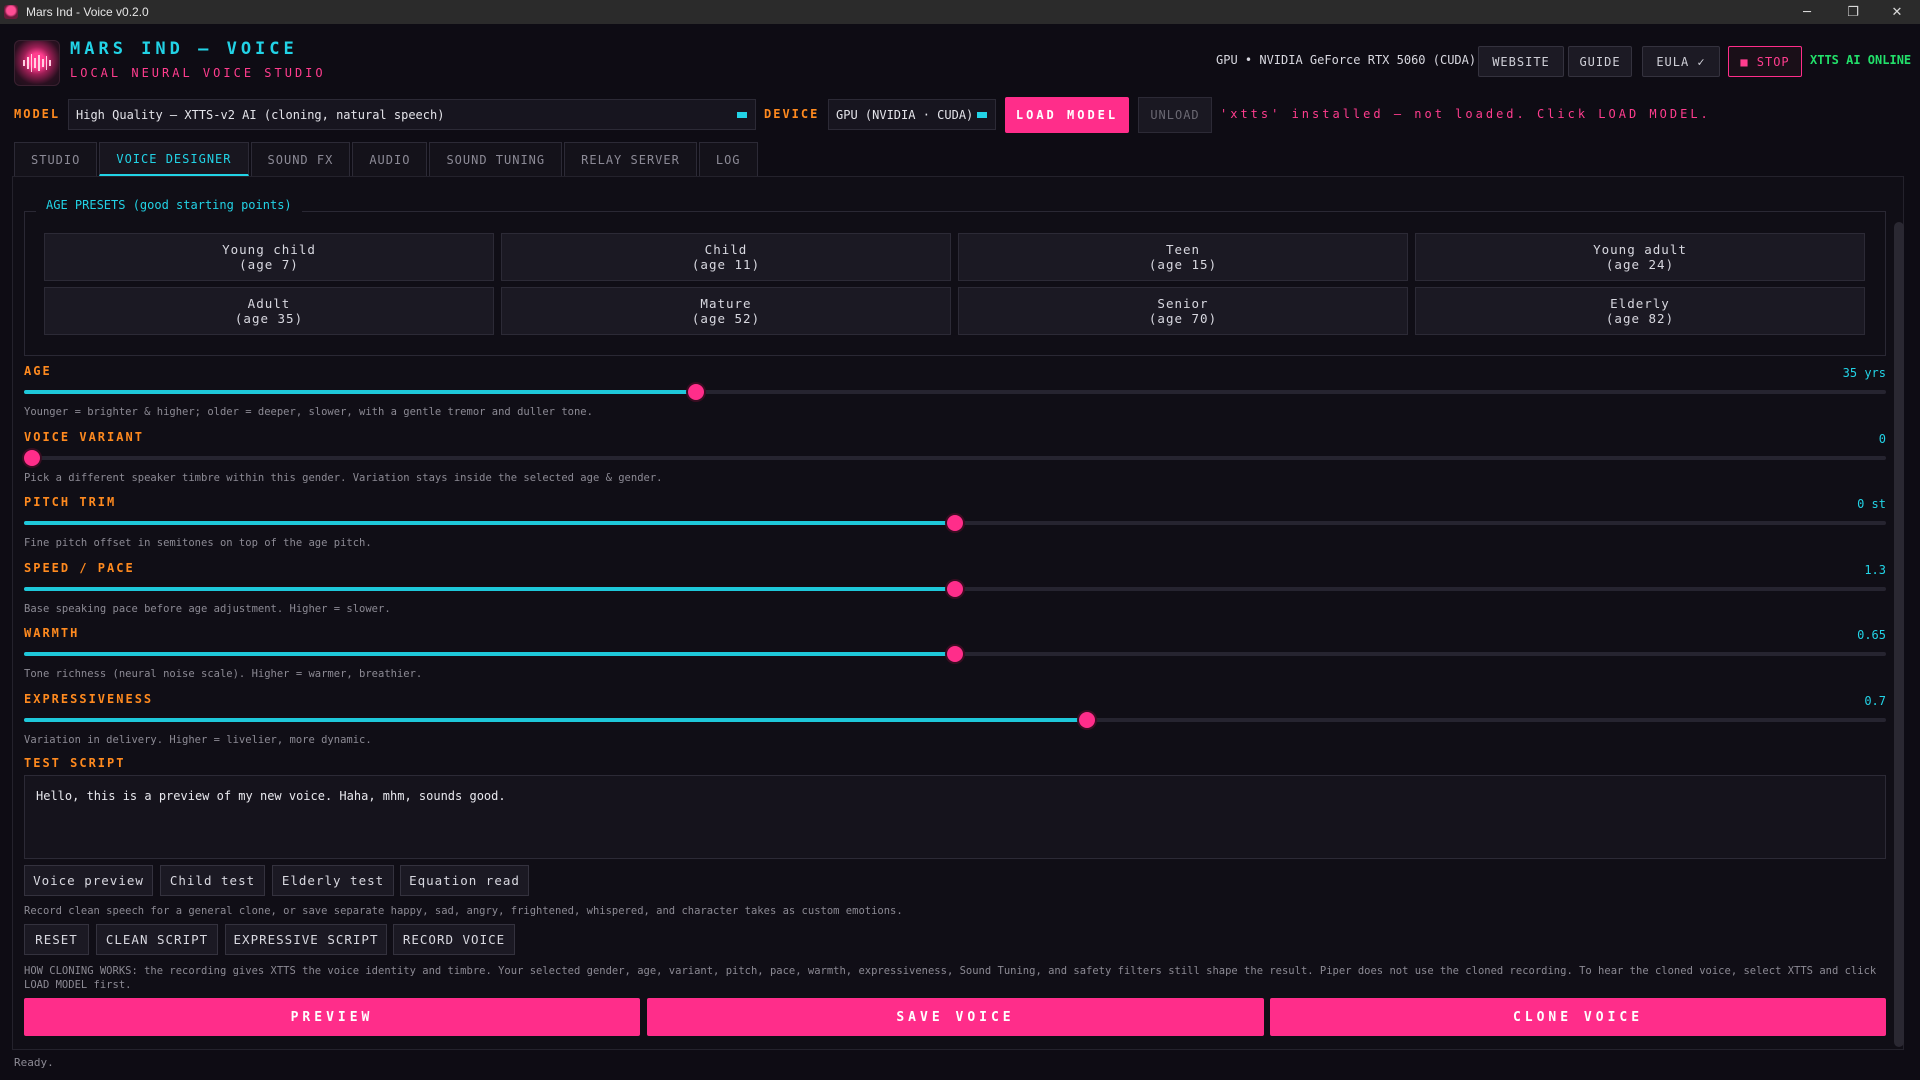 The image size is (1920, 1080). Describe the element at coordinates (269, 249) in the screenshot. I see `preset-name: Young child` at that location.